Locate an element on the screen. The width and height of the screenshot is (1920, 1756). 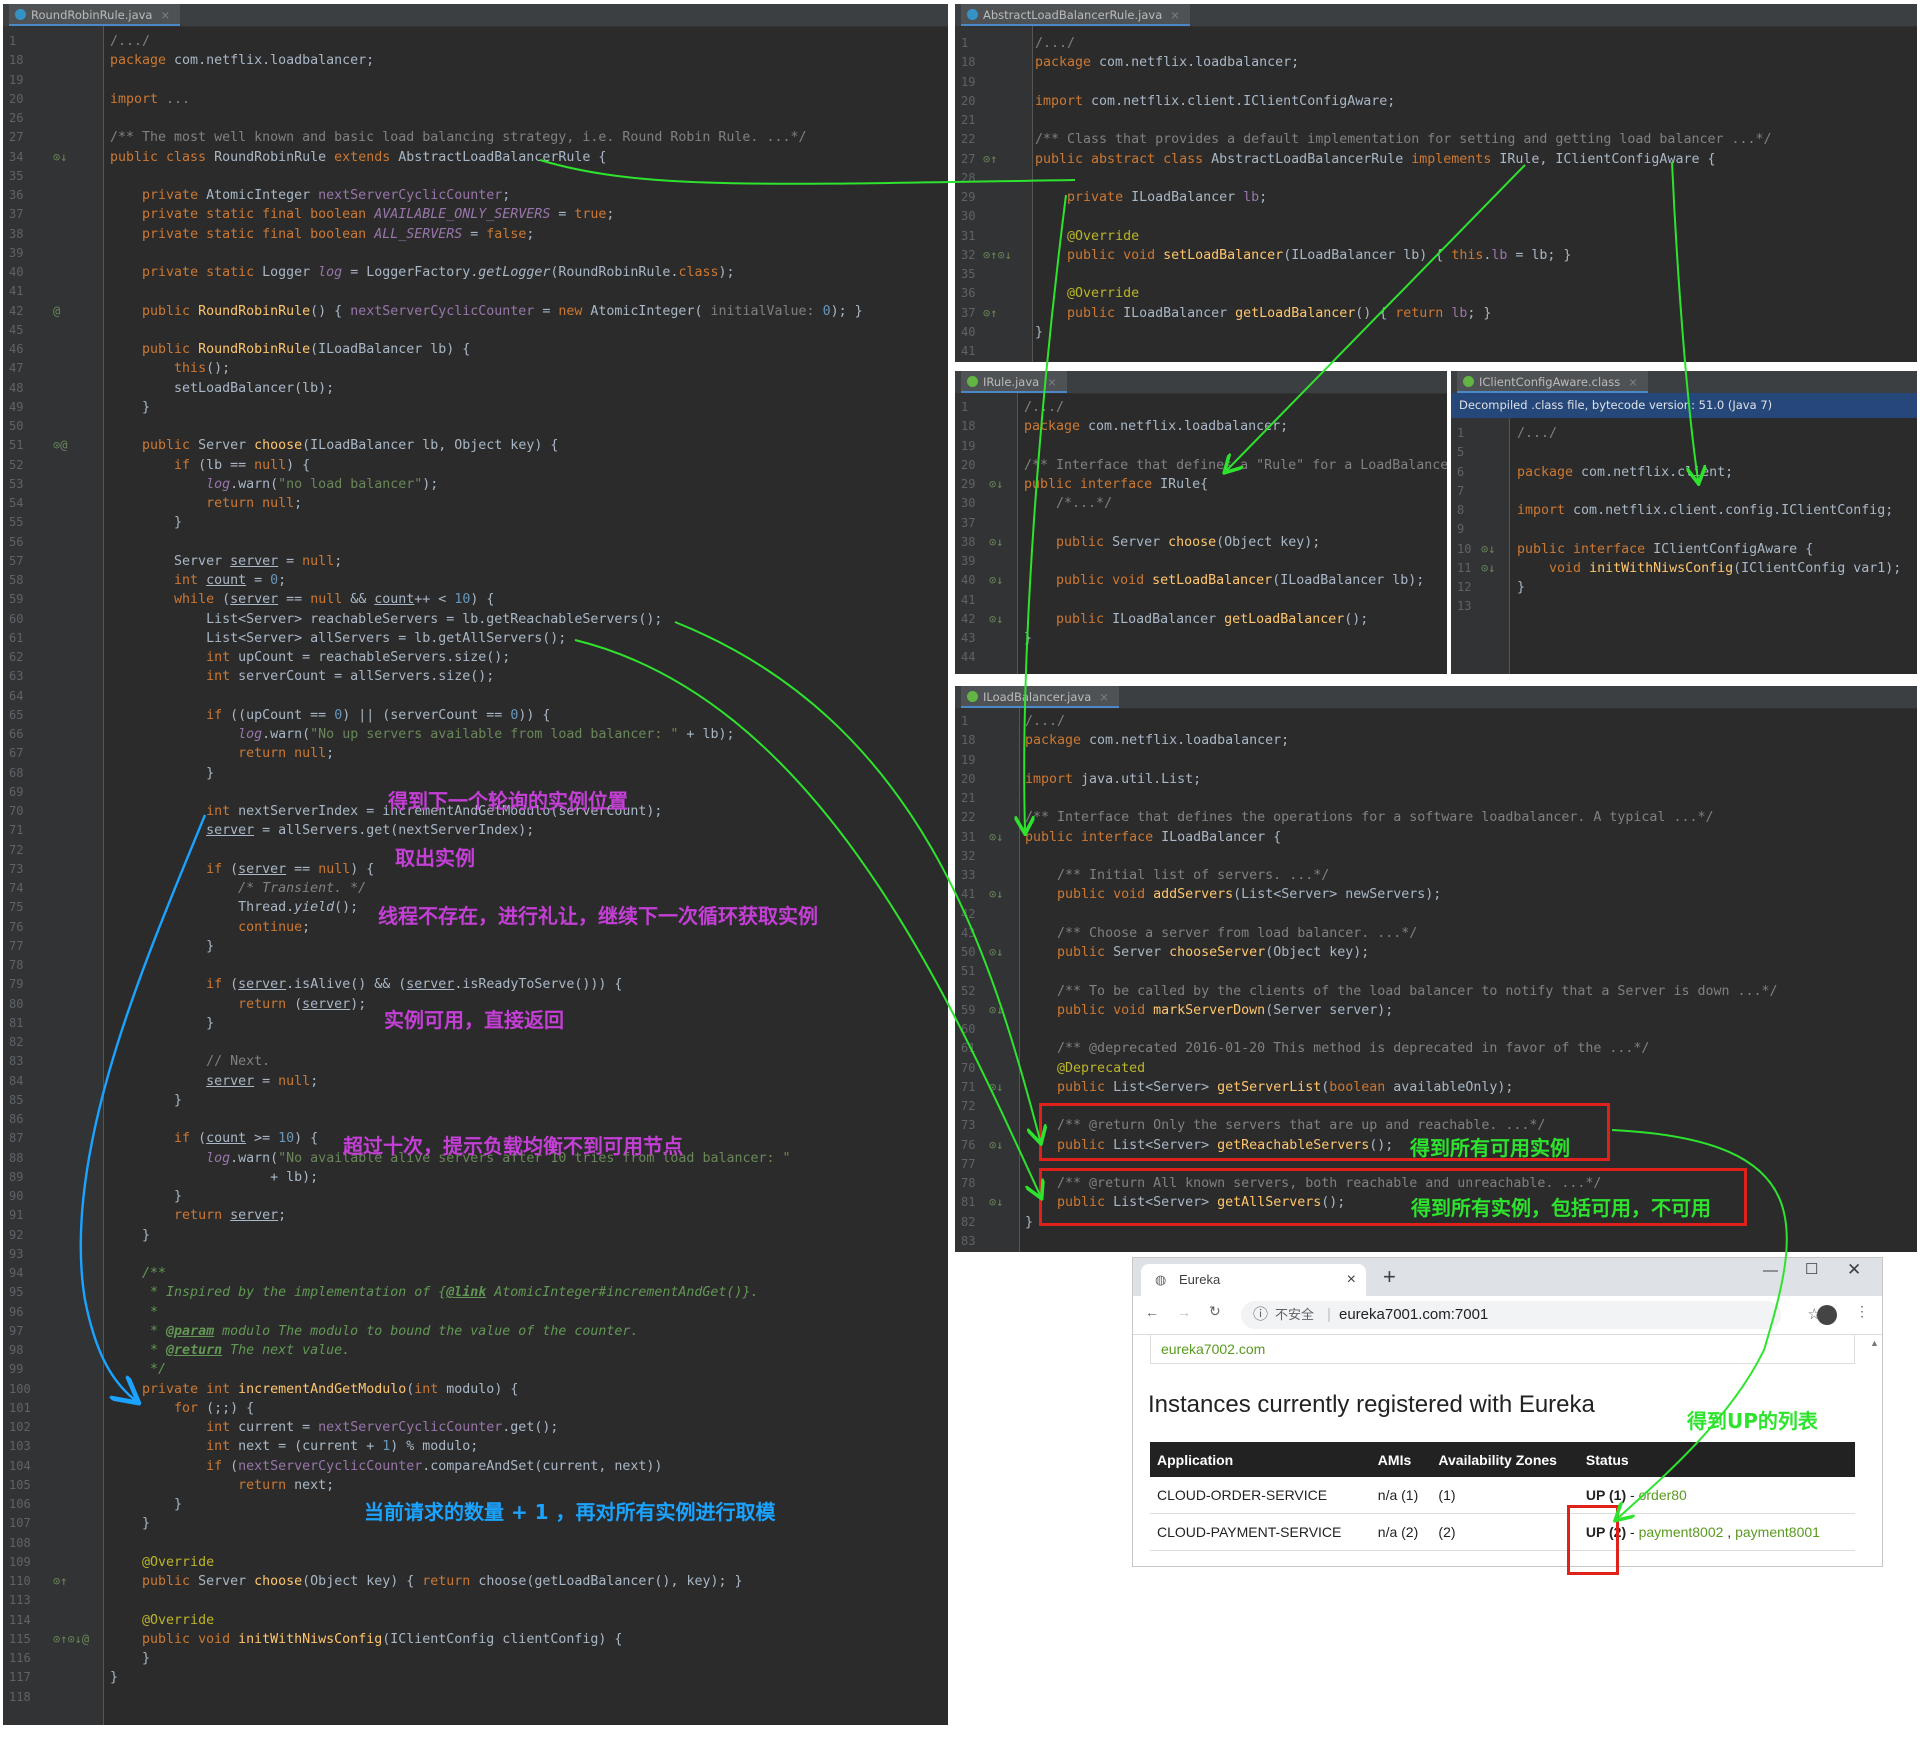
code-line: 105 return next; is located at coordinates (475, 1485).